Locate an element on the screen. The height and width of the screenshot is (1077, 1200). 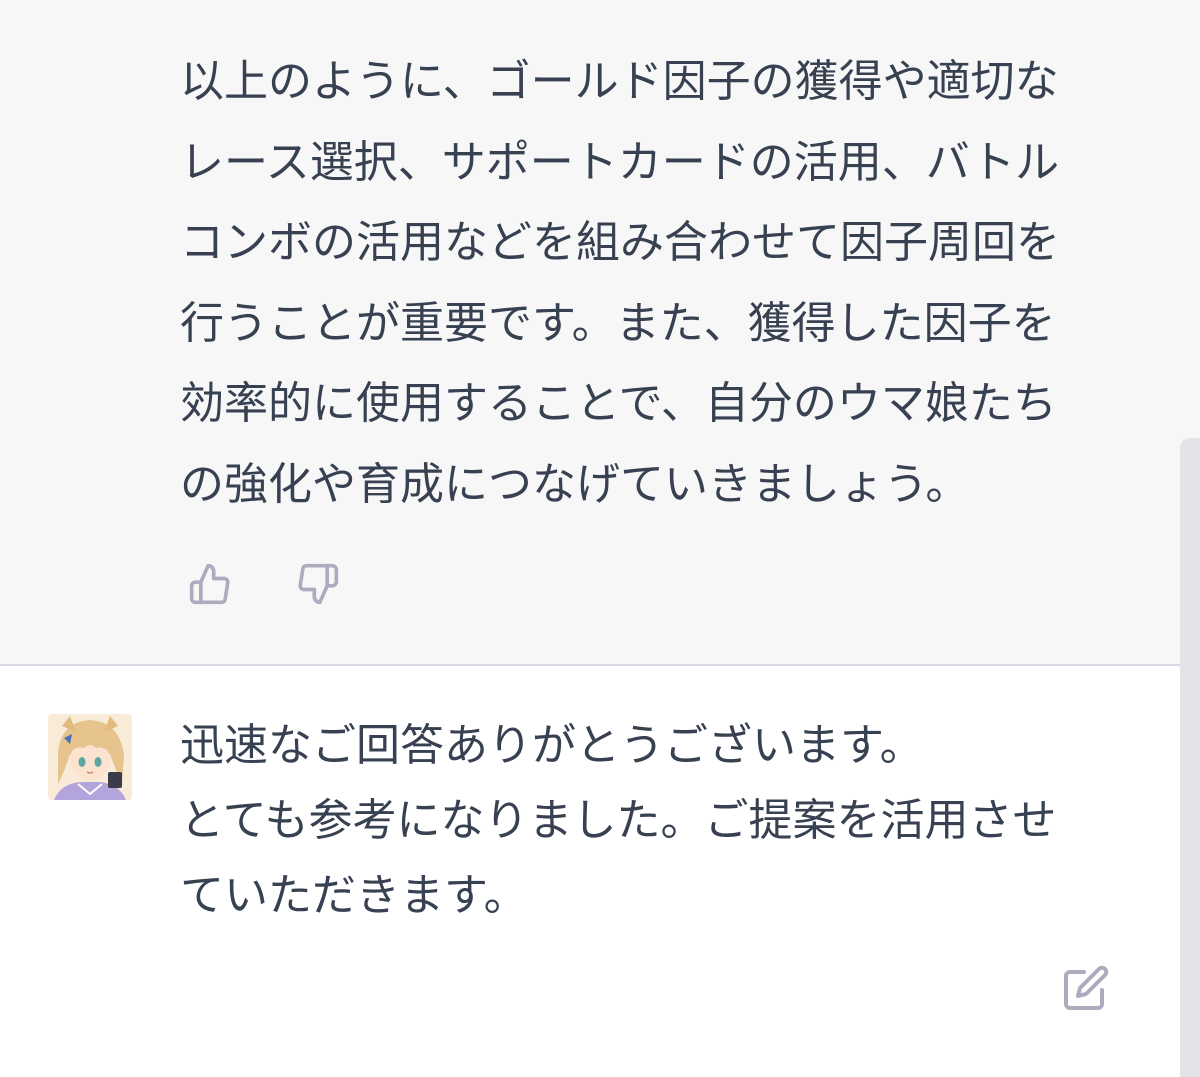
assistant-line: 以上のように、ゴールド因子の獲得や適切な is located at coordinates (619, 81).